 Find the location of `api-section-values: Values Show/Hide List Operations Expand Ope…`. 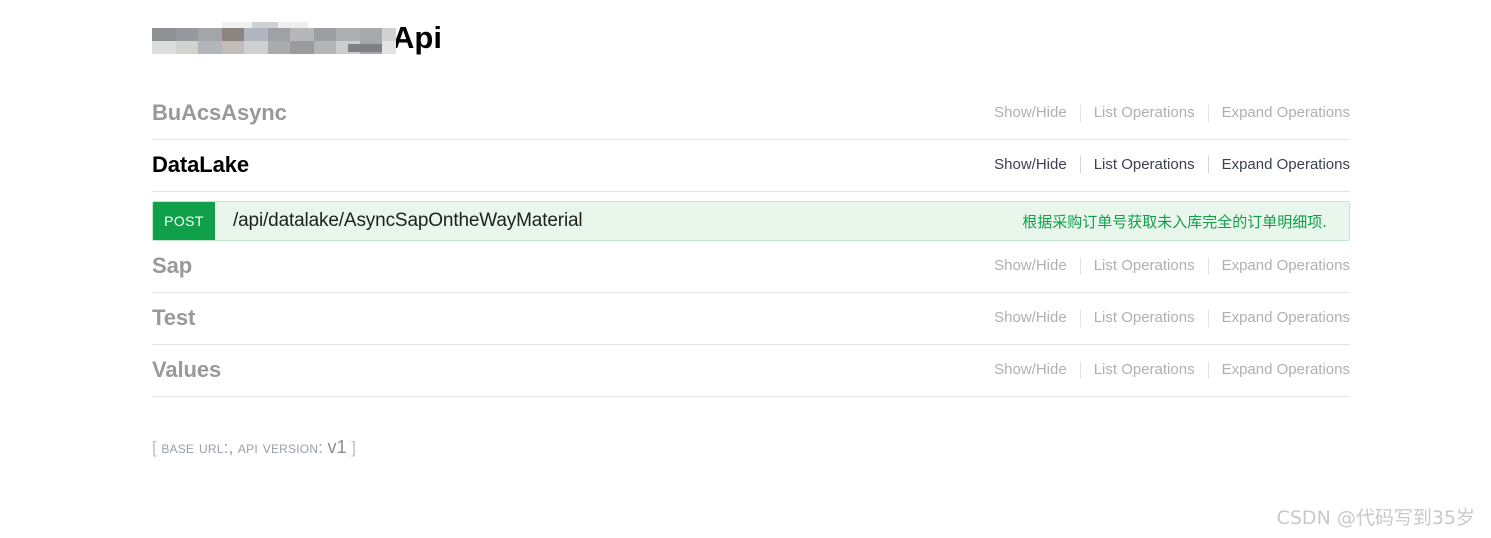

api-section-values: Values Show/Hide List Operations Expand Ope… is located at coordinates (751, 371).